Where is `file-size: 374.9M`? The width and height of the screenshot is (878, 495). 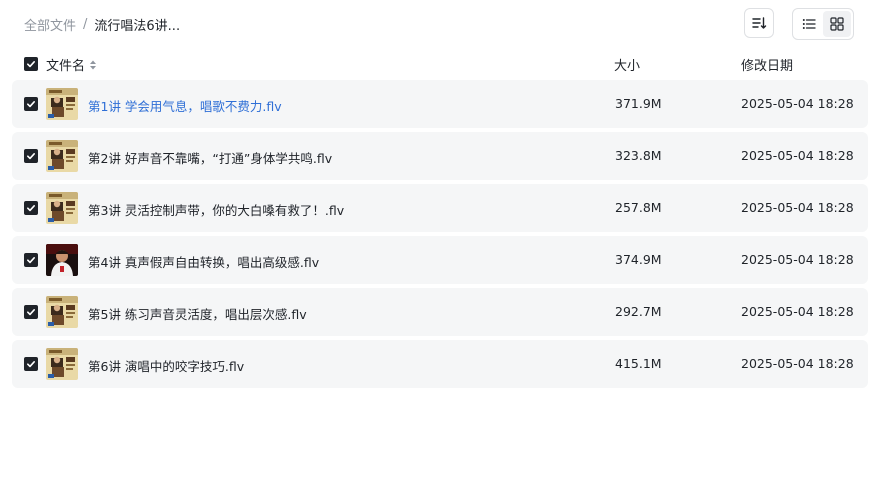 file-size: 374.9M is located at coordinates (638, 259).